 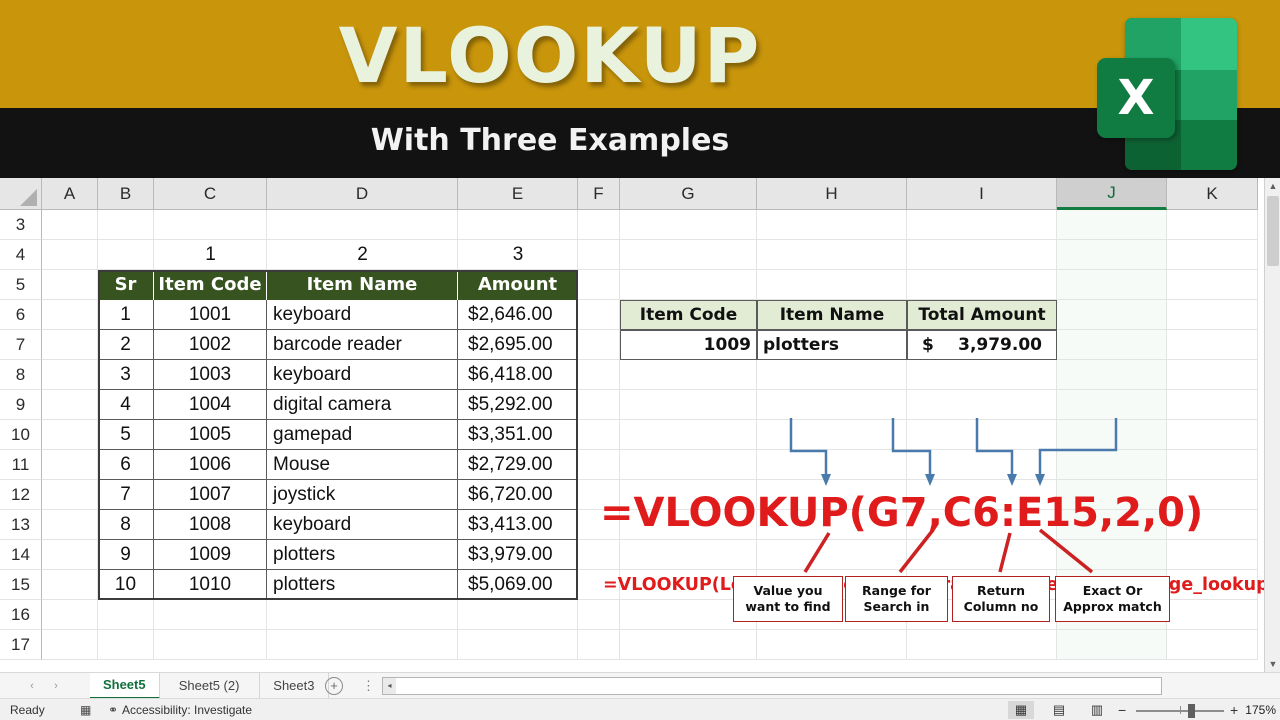 I want to click on cell-G5, so click(x=688, y=285).